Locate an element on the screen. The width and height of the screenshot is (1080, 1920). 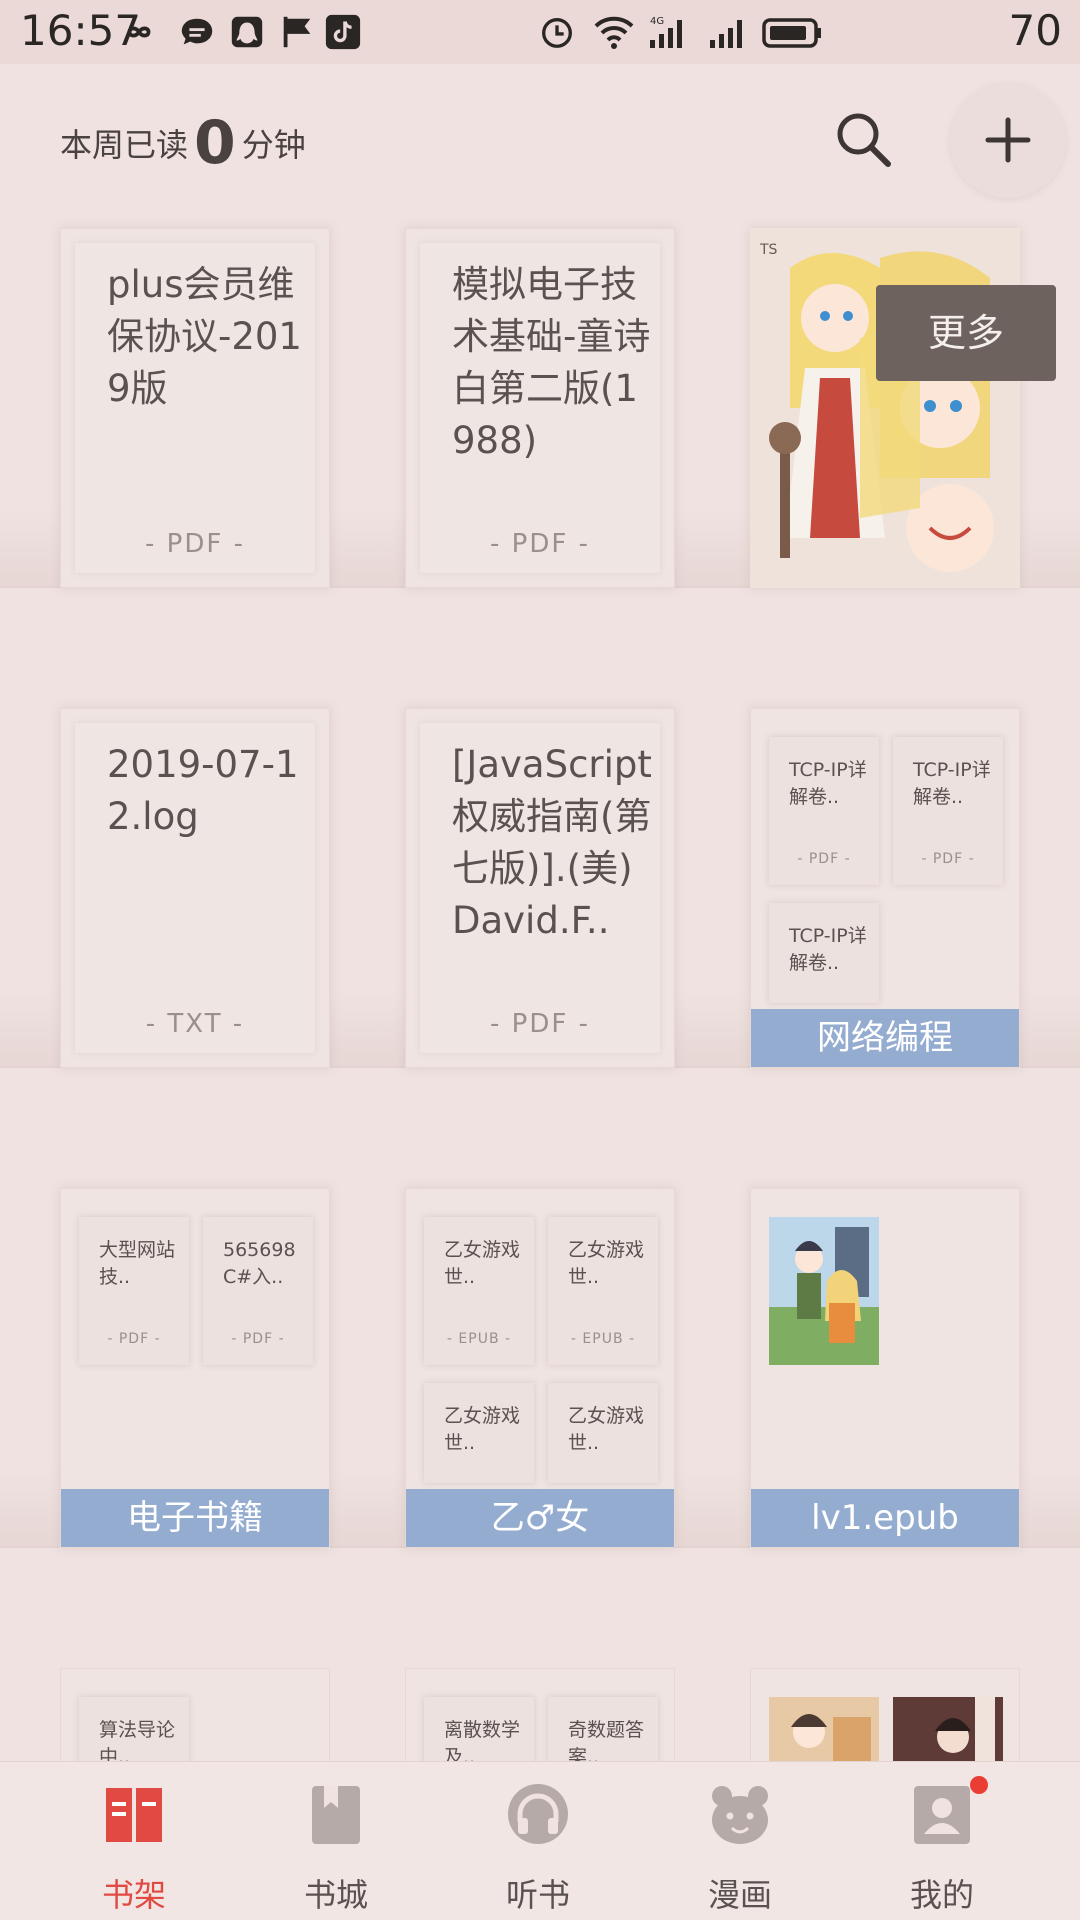
folder-mini-book: TCP-IP详解卷.. is located at coordinates (824, 953).